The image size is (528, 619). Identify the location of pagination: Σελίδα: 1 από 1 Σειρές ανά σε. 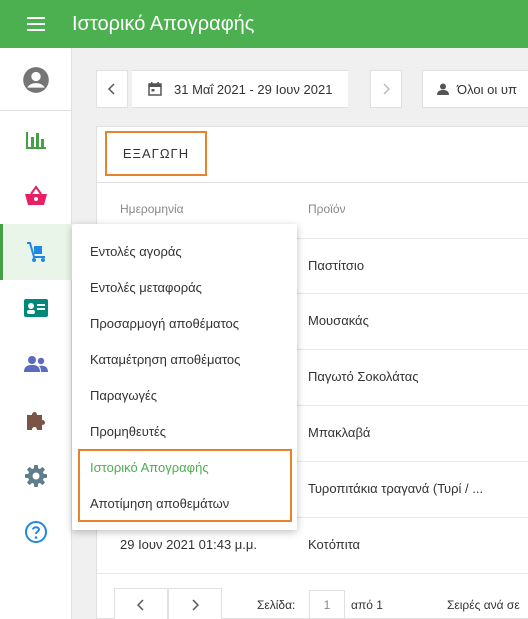
(312, 601).